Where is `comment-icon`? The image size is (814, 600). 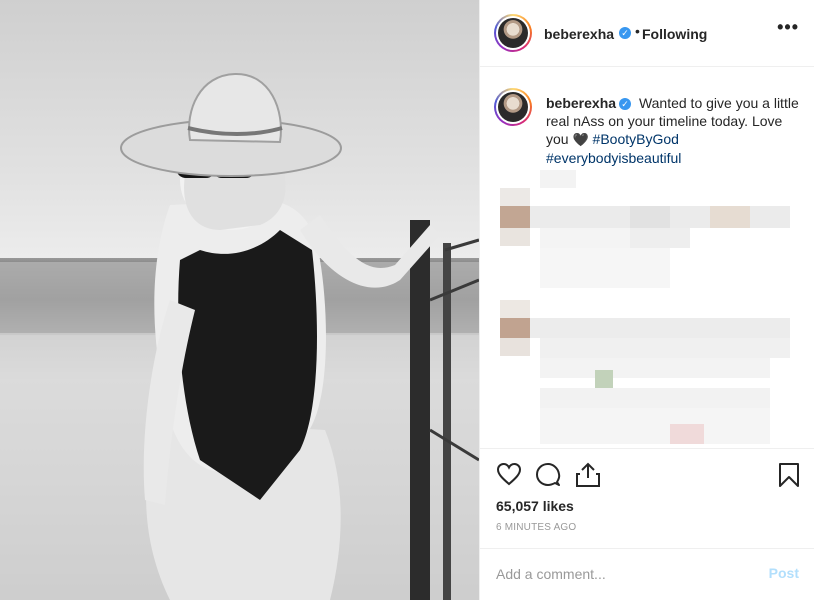
comment-icon is located at coordinates (548, 475).